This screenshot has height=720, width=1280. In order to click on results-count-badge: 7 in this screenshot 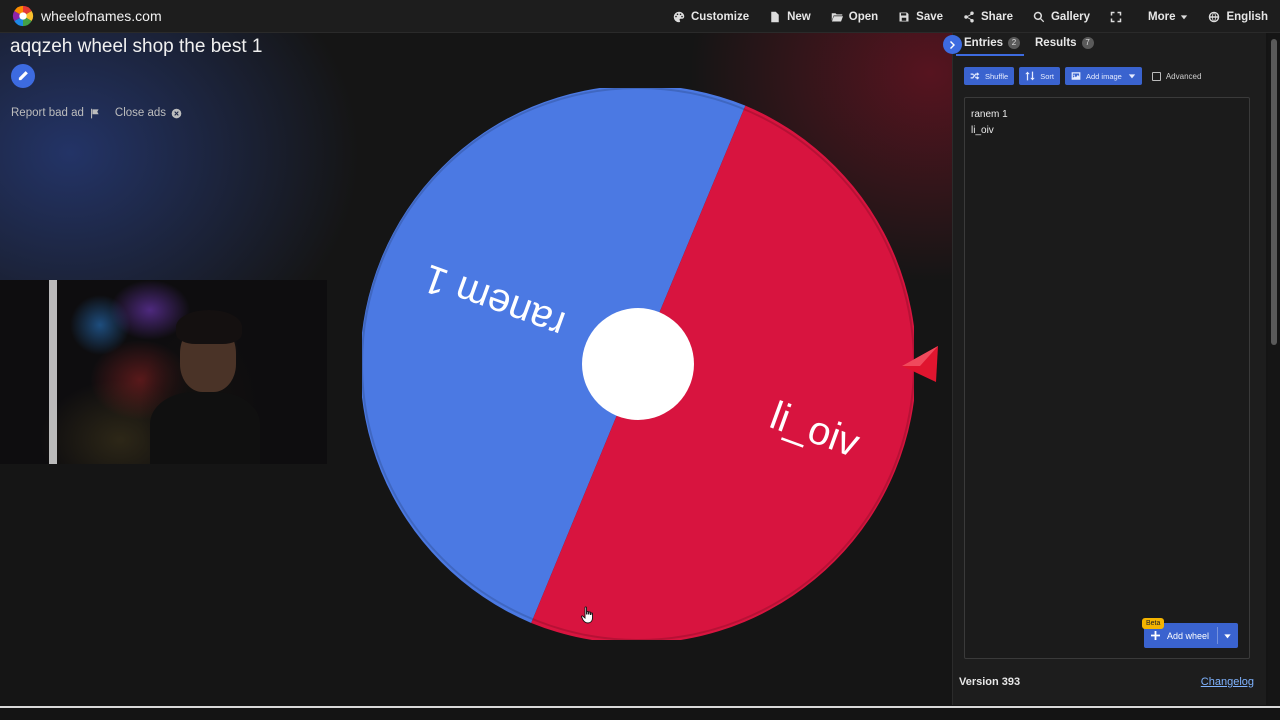, I will do `click(1087, 43)`.